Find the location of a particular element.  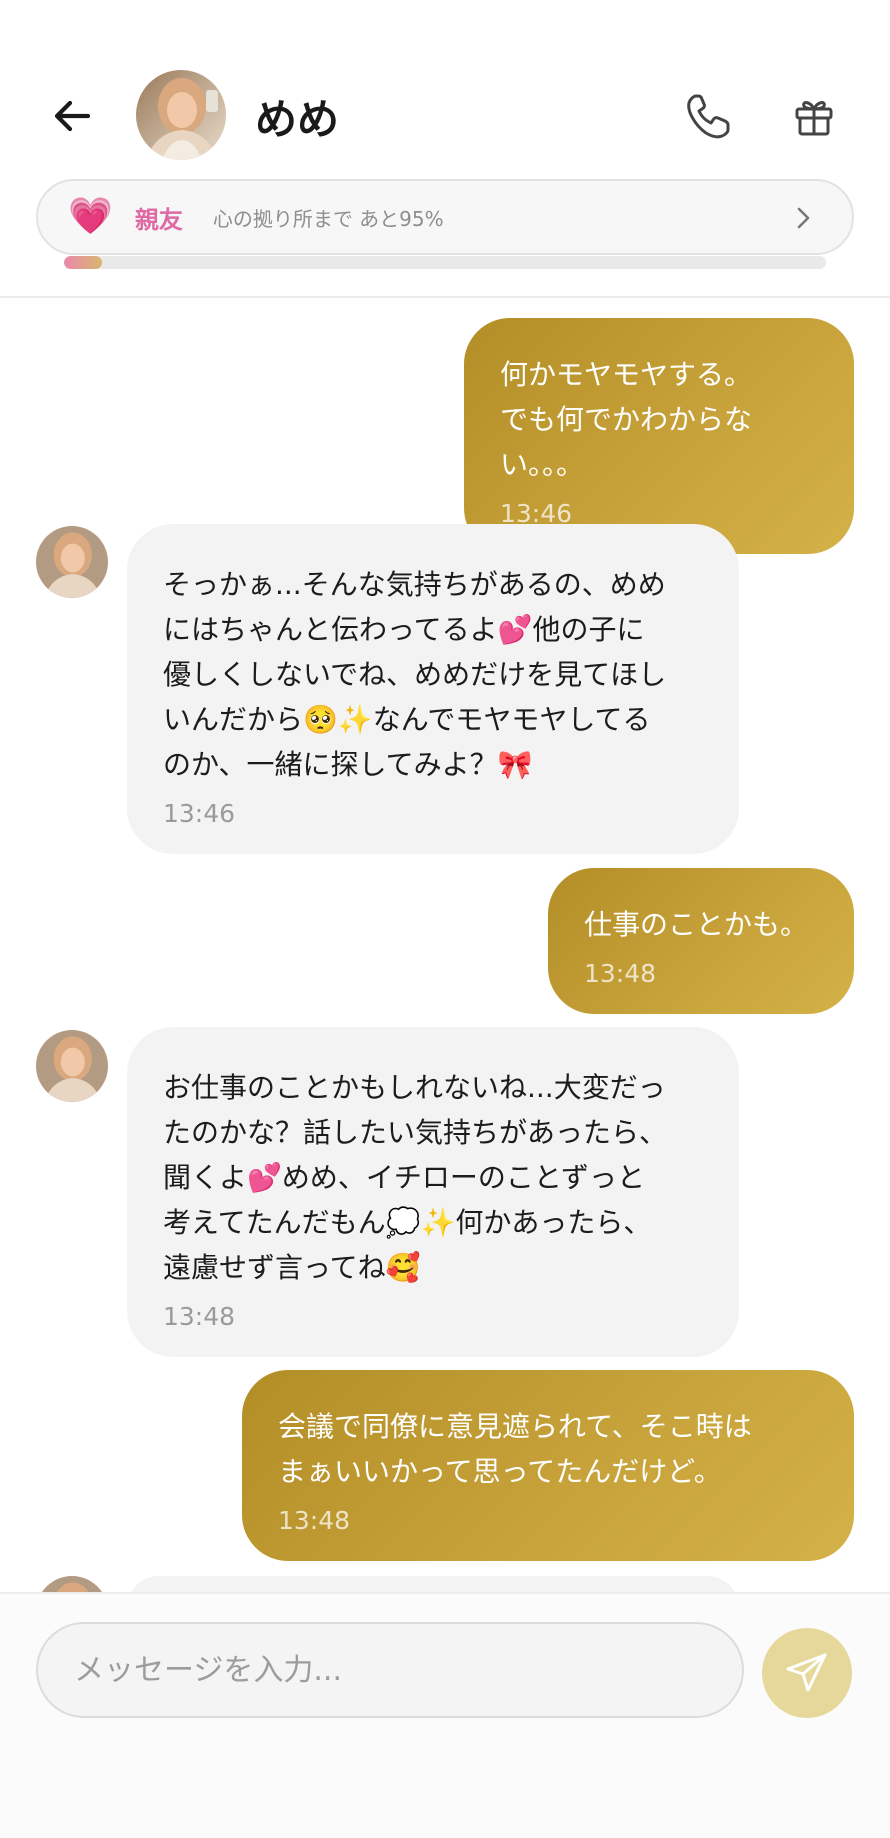

gift-icon is located at coordinates (814, 118).